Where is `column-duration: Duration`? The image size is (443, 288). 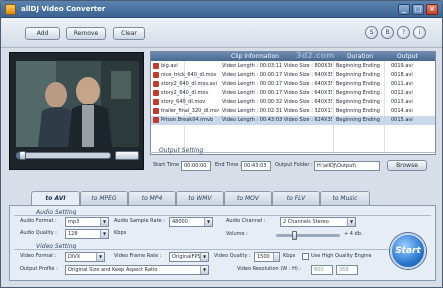
column-duration: Duration is located at coordinates (360, 56).